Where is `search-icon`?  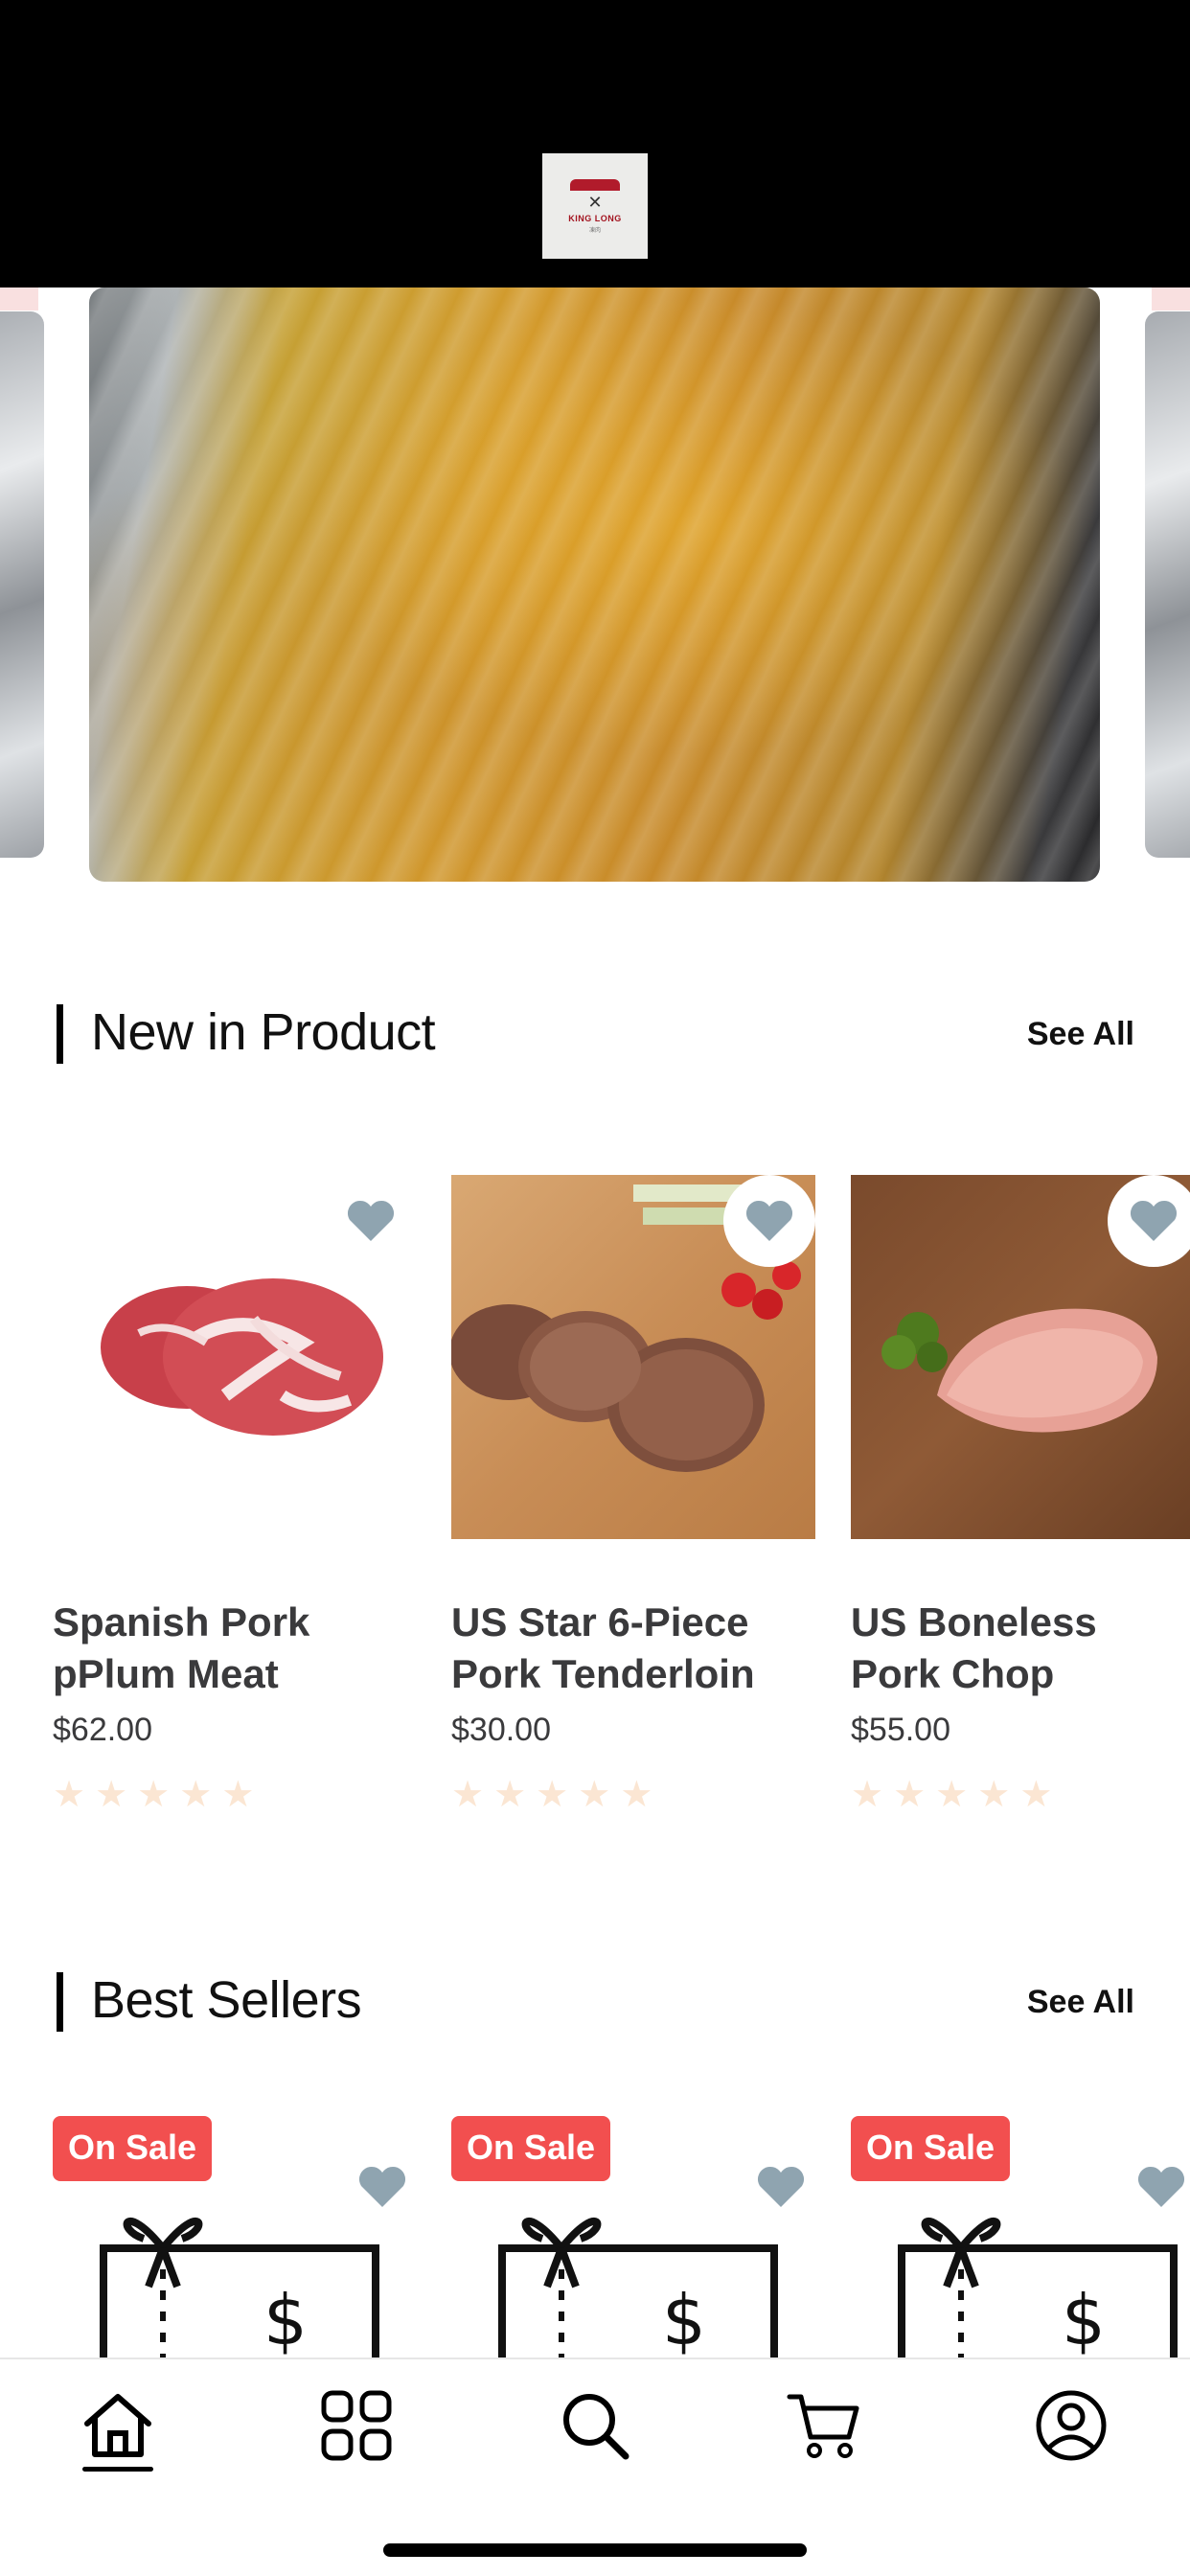 search-icon is located at coordinates (596, 2427).